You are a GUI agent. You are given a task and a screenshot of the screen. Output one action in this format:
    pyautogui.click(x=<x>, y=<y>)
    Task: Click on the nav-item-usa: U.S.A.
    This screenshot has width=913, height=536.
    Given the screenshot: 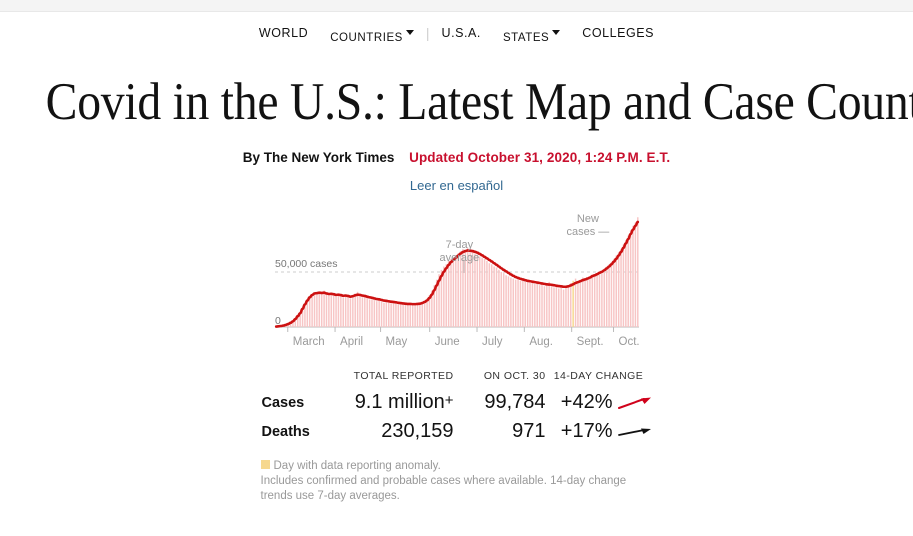 What is the action you would take?
    pyautogui.click(x=461, y=33)
    